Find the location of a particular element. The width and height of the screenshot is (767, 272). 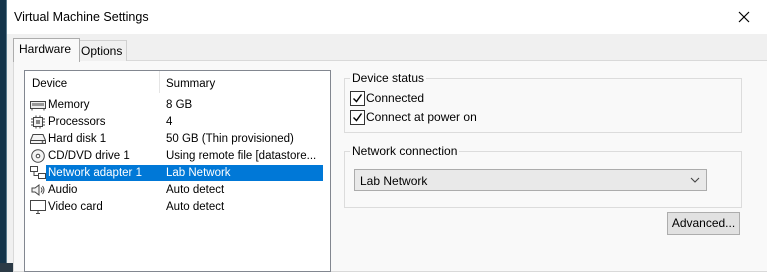

device-summary: 50 GB (Thin provisioned) is located at coordinates (230, 139).